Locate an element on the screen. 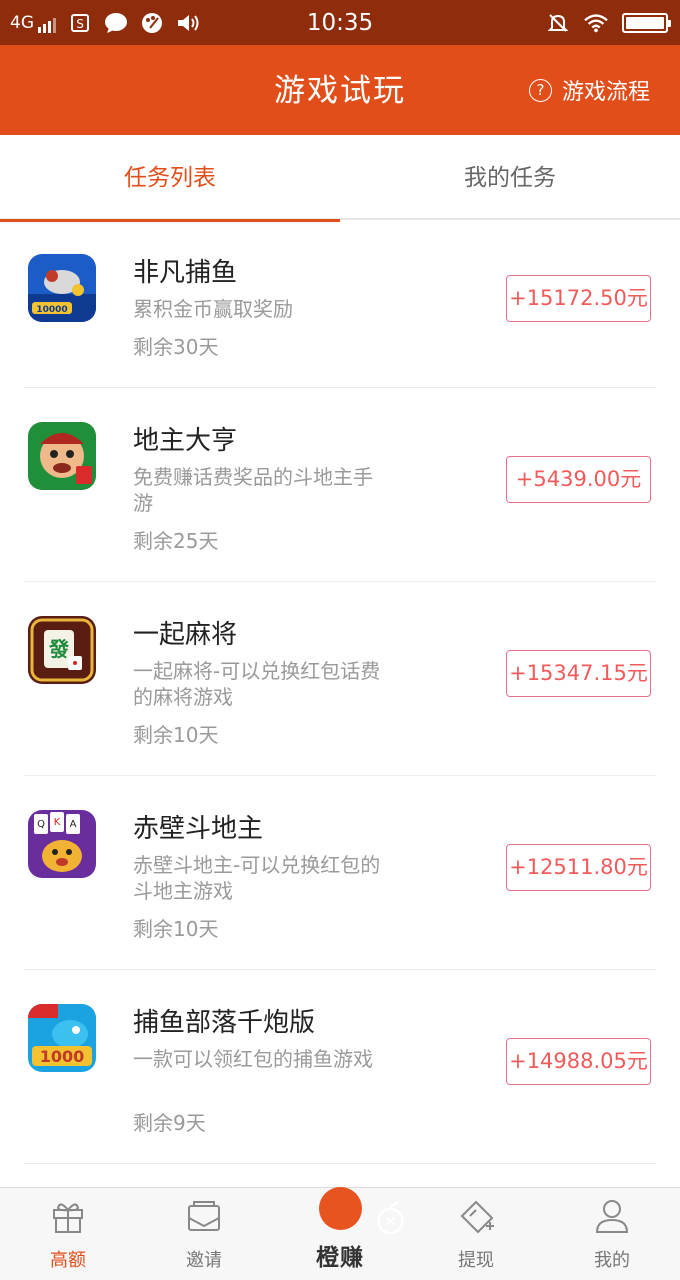 Image resolution: width=680 pixels, height=1280 pixels. user-icon is located at coordinates (612, 1216).